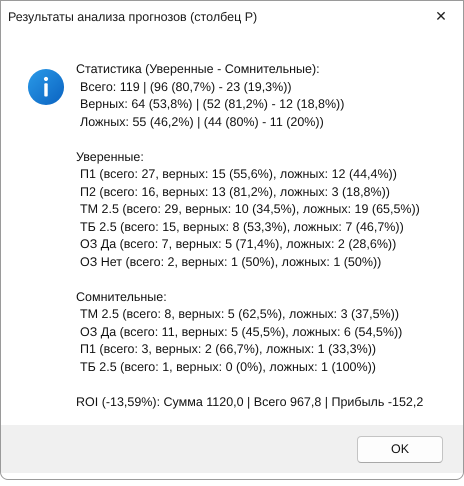 The width and height of the screenshot is (464, 486). What do you see at coordinates (132, 17) in the screenshot?
I see `window-title: Результаты анализа прогнозов (столбец P)` at bounding box center [132, 17].